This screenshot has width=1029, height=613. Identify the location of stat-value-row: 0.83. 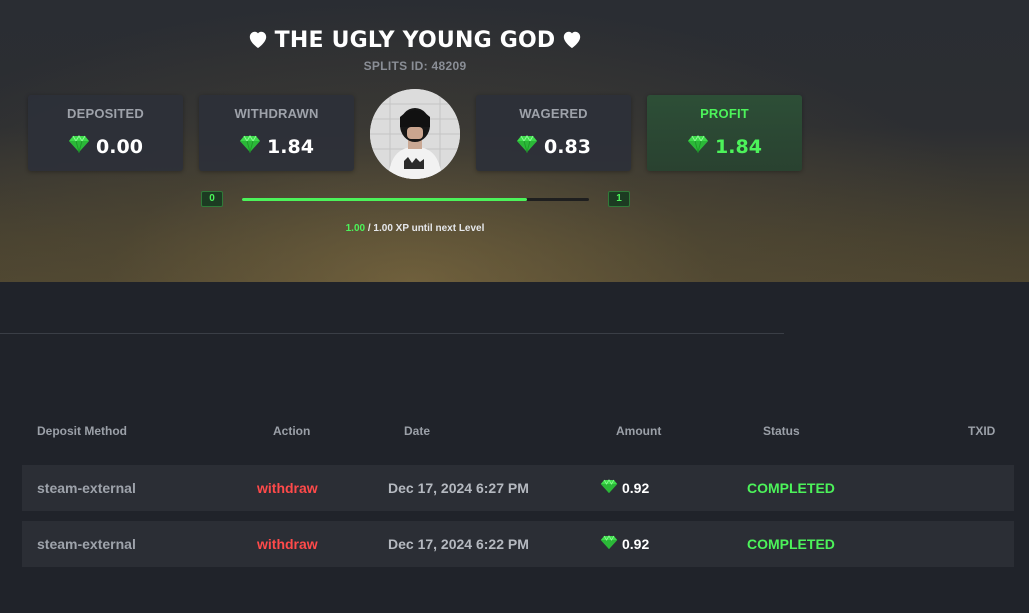
(553, 146).